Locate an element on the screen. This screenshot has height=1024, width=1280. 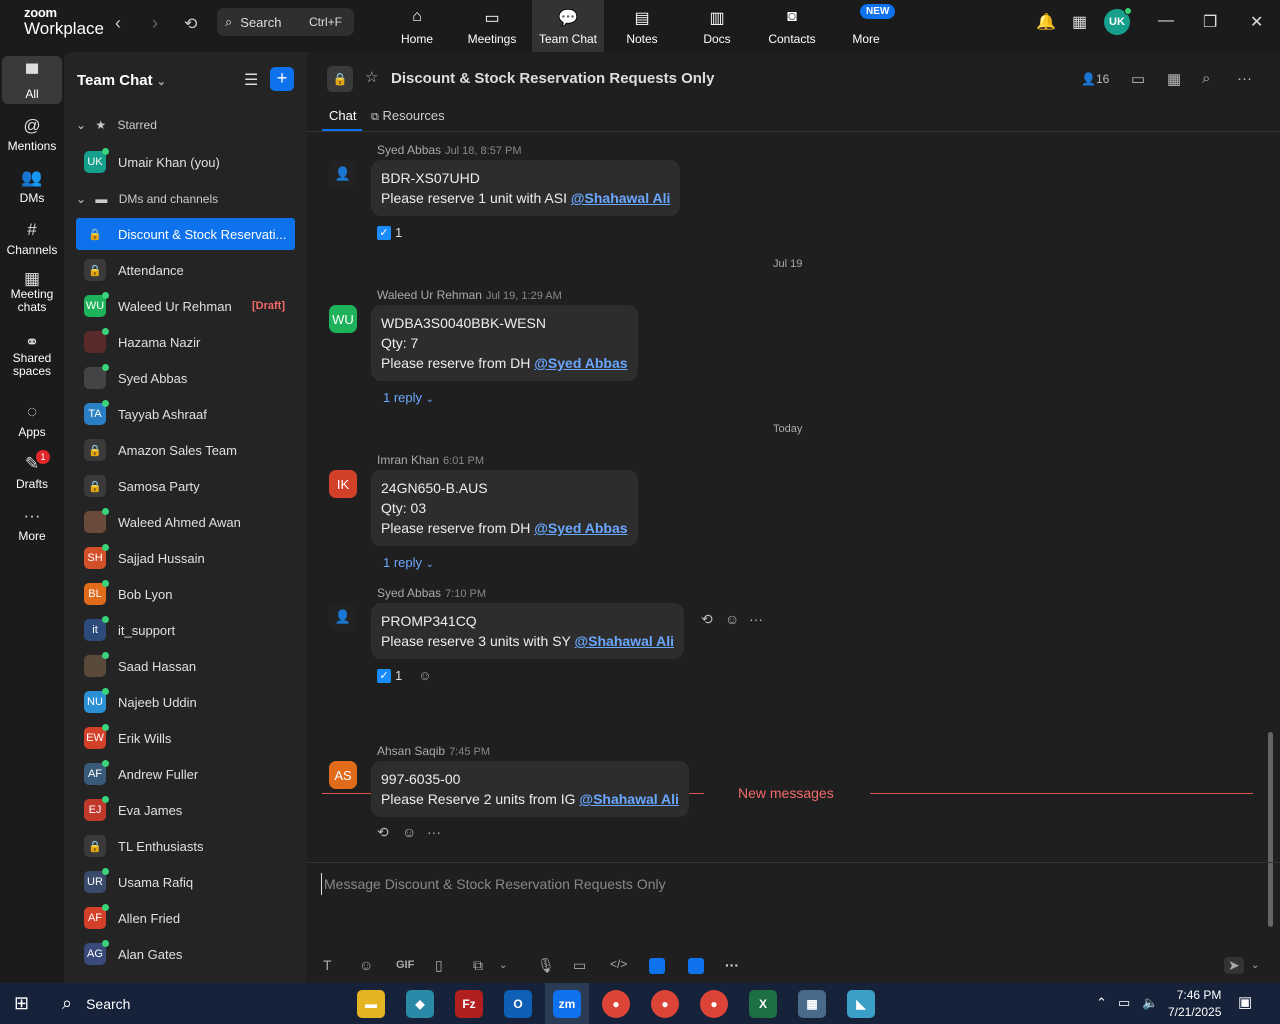
avatar: WU is located at coordinates (343, 319).